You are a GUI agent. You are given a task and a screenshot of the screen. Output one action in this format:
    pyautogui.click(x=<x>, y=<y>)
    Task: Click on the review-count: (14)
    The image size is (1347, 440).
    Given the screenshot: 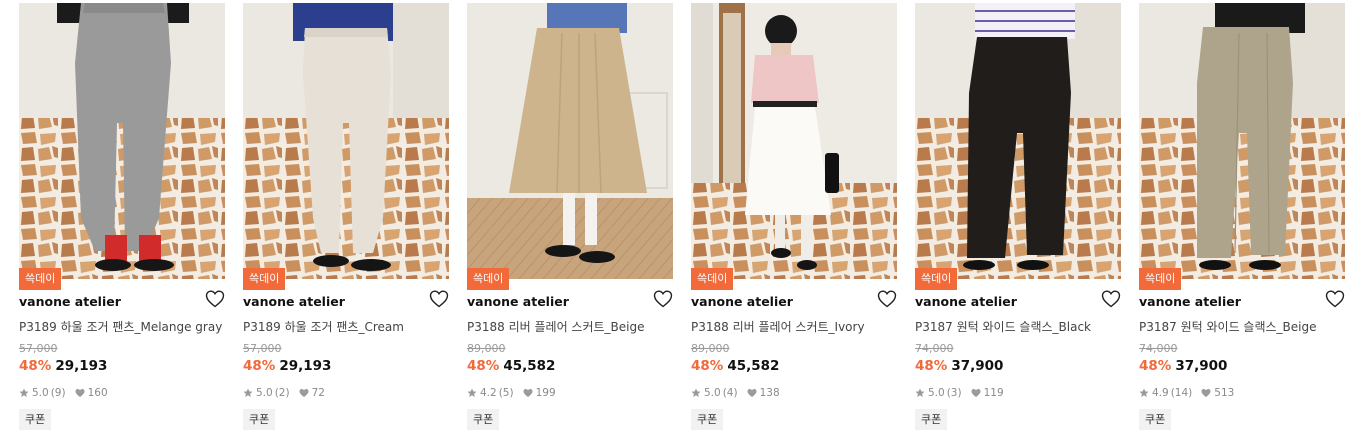 What is the action you would take?
    pyautogui.click(x=1181, y=393)
    